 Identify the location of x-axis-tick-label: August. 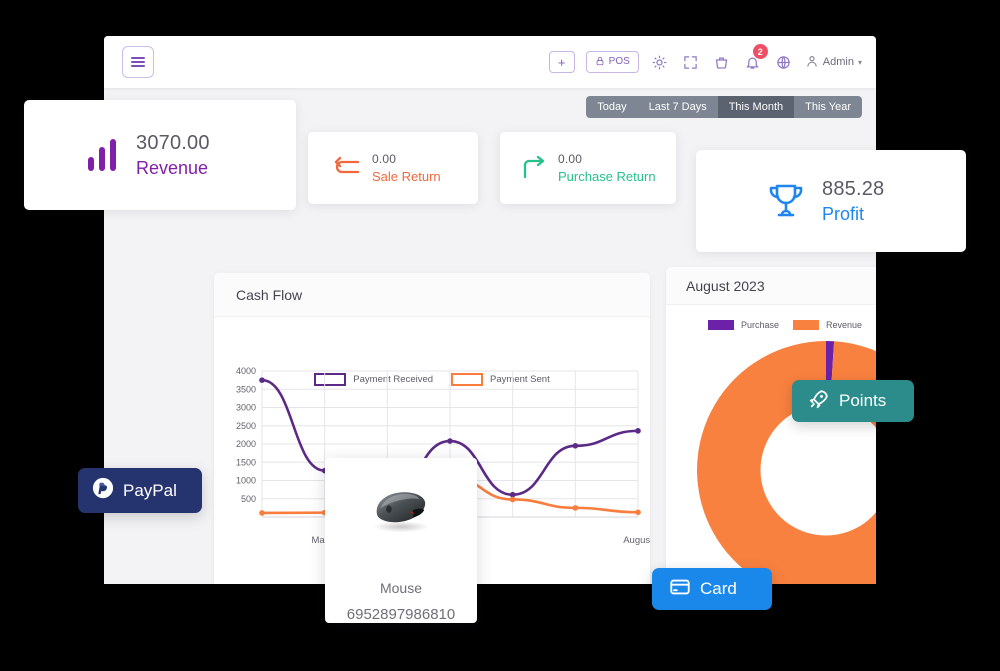
(636, 540).